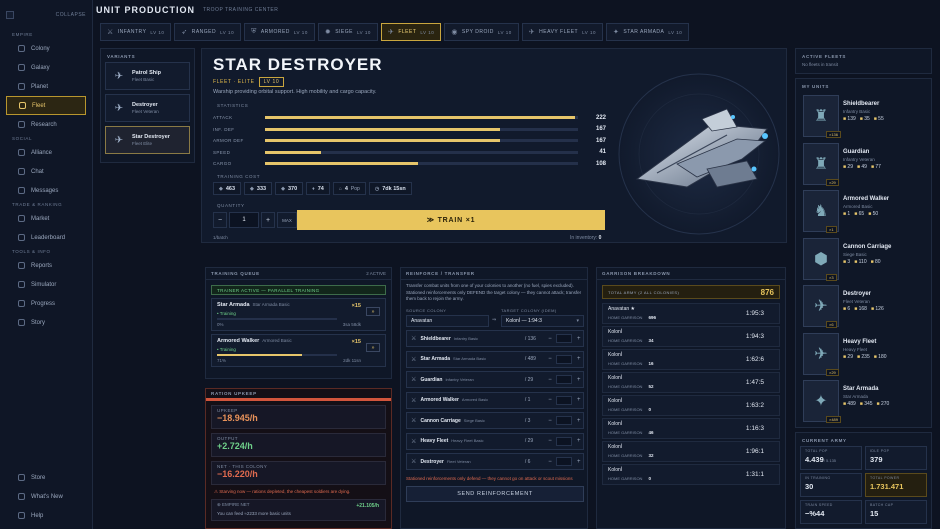  What do you see at coordinates (244, 220) in the screenshot?
I see `quantity-input: 1` at bounding box center [244, 220].